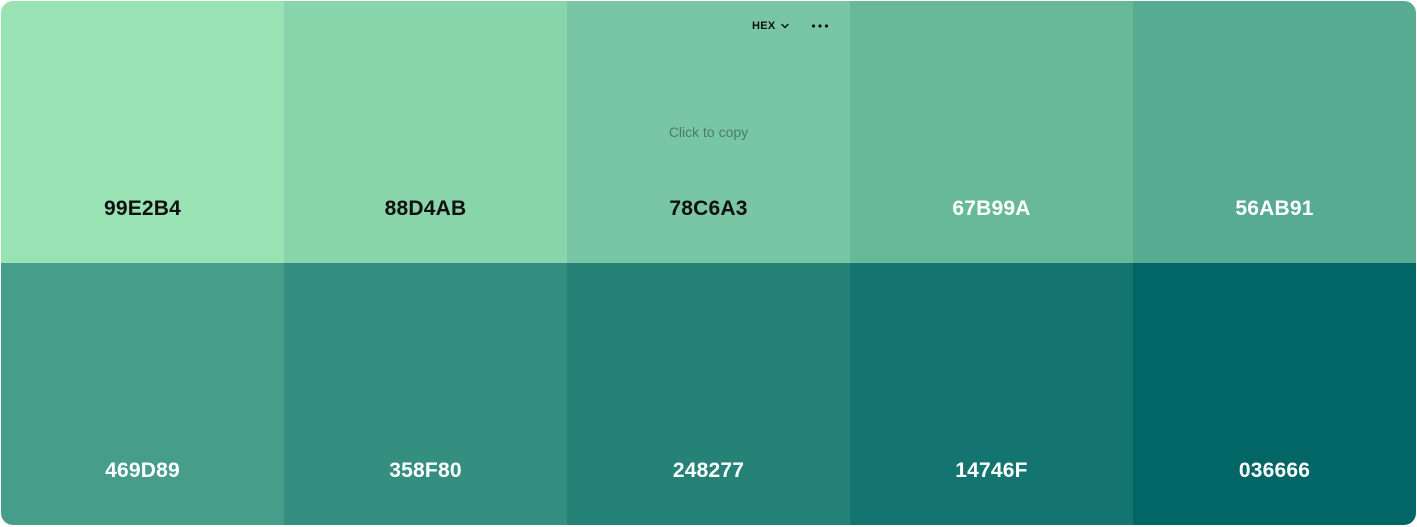 Image resolution: width=1417 pixels, height=527 pixels. I want to click on swatch-14746f: 14746F, so click(991, 394).